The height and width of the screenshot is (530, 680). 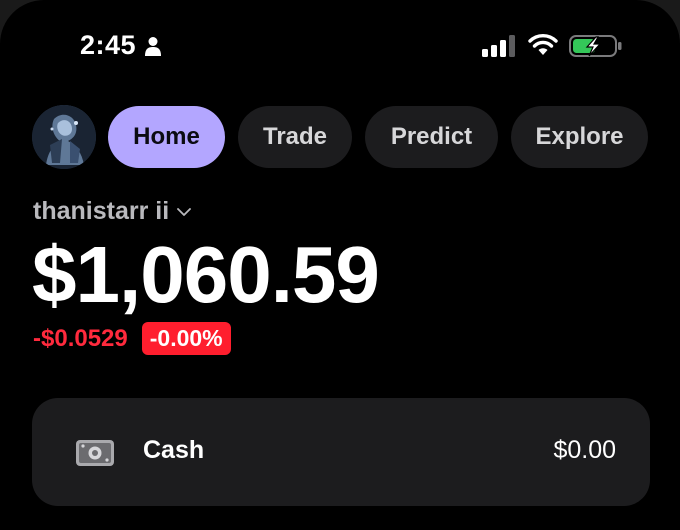 What do you see at coordinates (498, 46) in the screenshot?
I see `signal-icon` at bounding box center [498, 46].